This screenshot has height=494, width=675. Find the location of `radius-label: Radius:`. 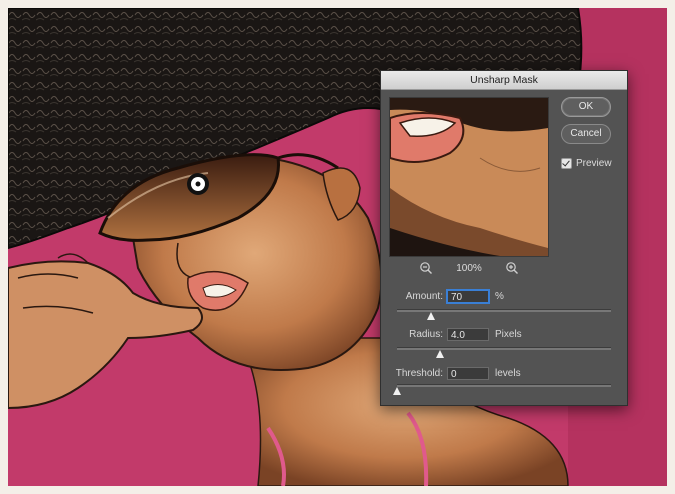

radius-label: Radius: is located at coordinates (426, 334).